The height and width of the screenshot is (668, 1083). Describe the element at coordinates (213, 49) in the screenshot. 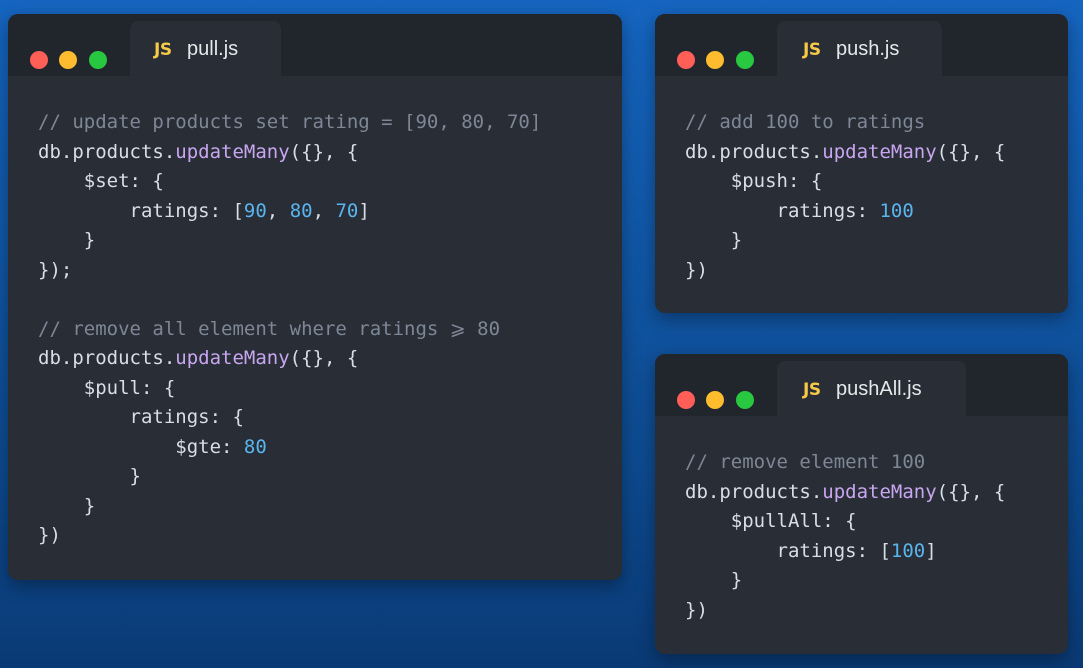

I see `tab-filename: pull.js` at that location.